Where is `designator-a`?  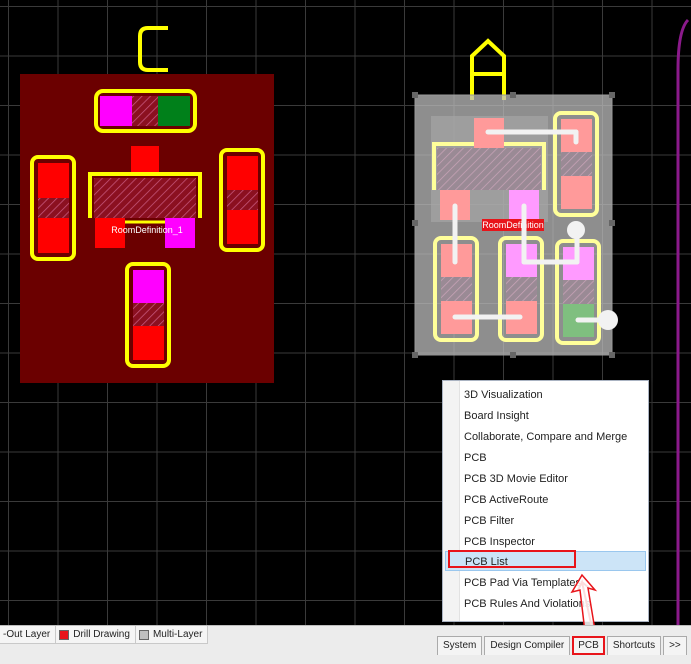
designator-a is located at coordinates (488, 69).